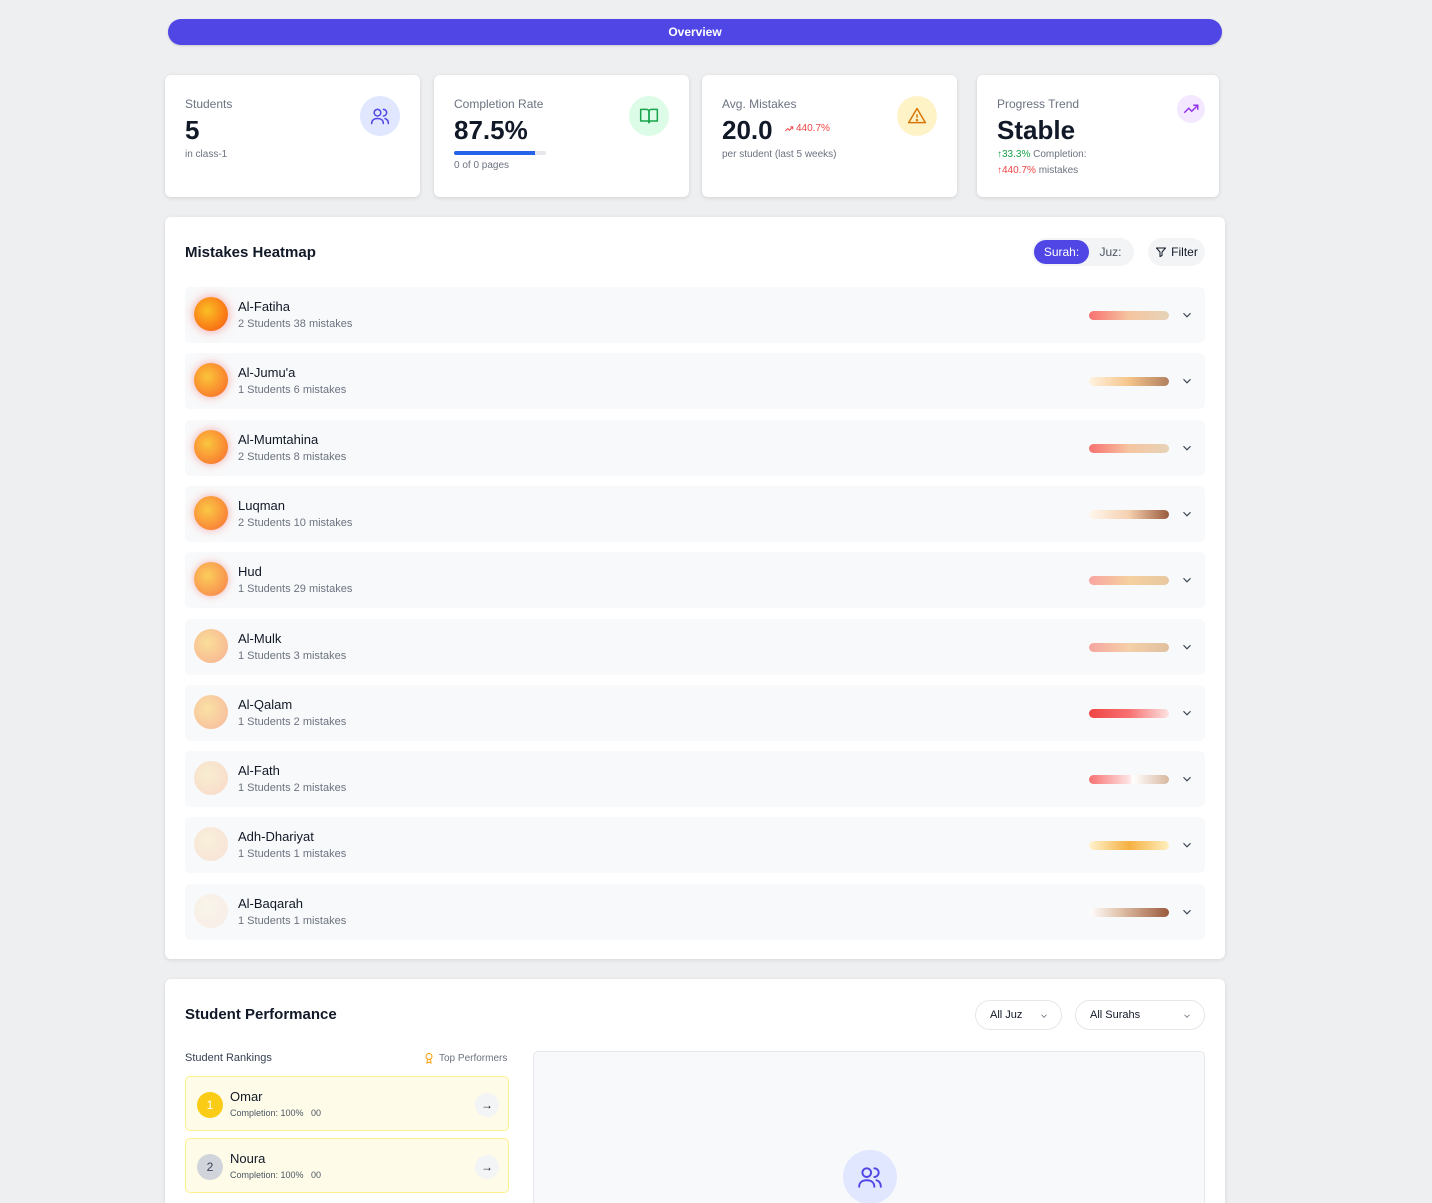 This screenshot has height=1203, width=1432. What do you see at coordinates (1110, 252) in the screenshot?
I see `juz-toggle-option: Juz:` at bounding box center [1110, 252].